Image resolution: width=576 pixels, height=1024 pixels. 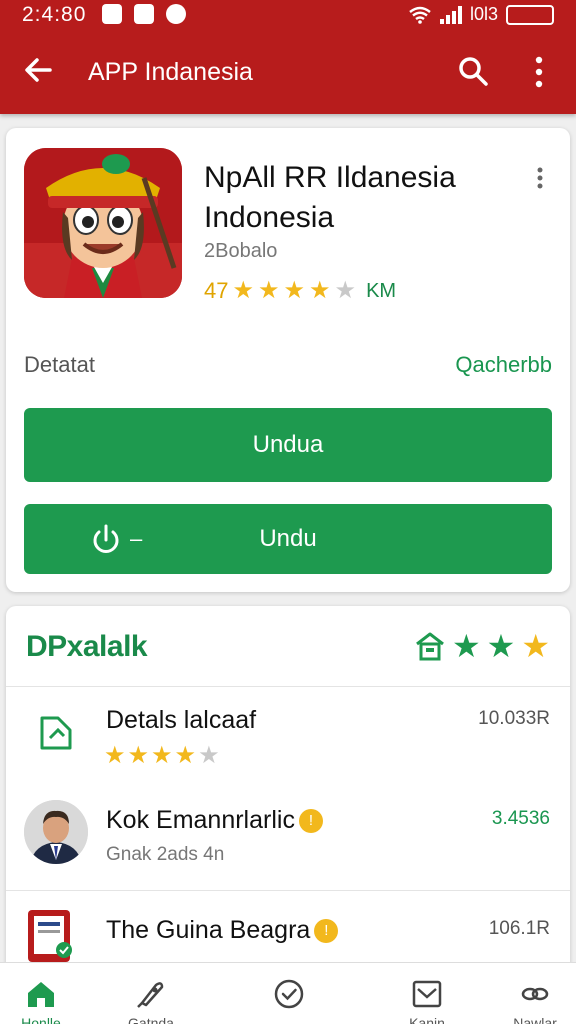 I want to click on status-right: l0l3, so click(x=481, y=14).